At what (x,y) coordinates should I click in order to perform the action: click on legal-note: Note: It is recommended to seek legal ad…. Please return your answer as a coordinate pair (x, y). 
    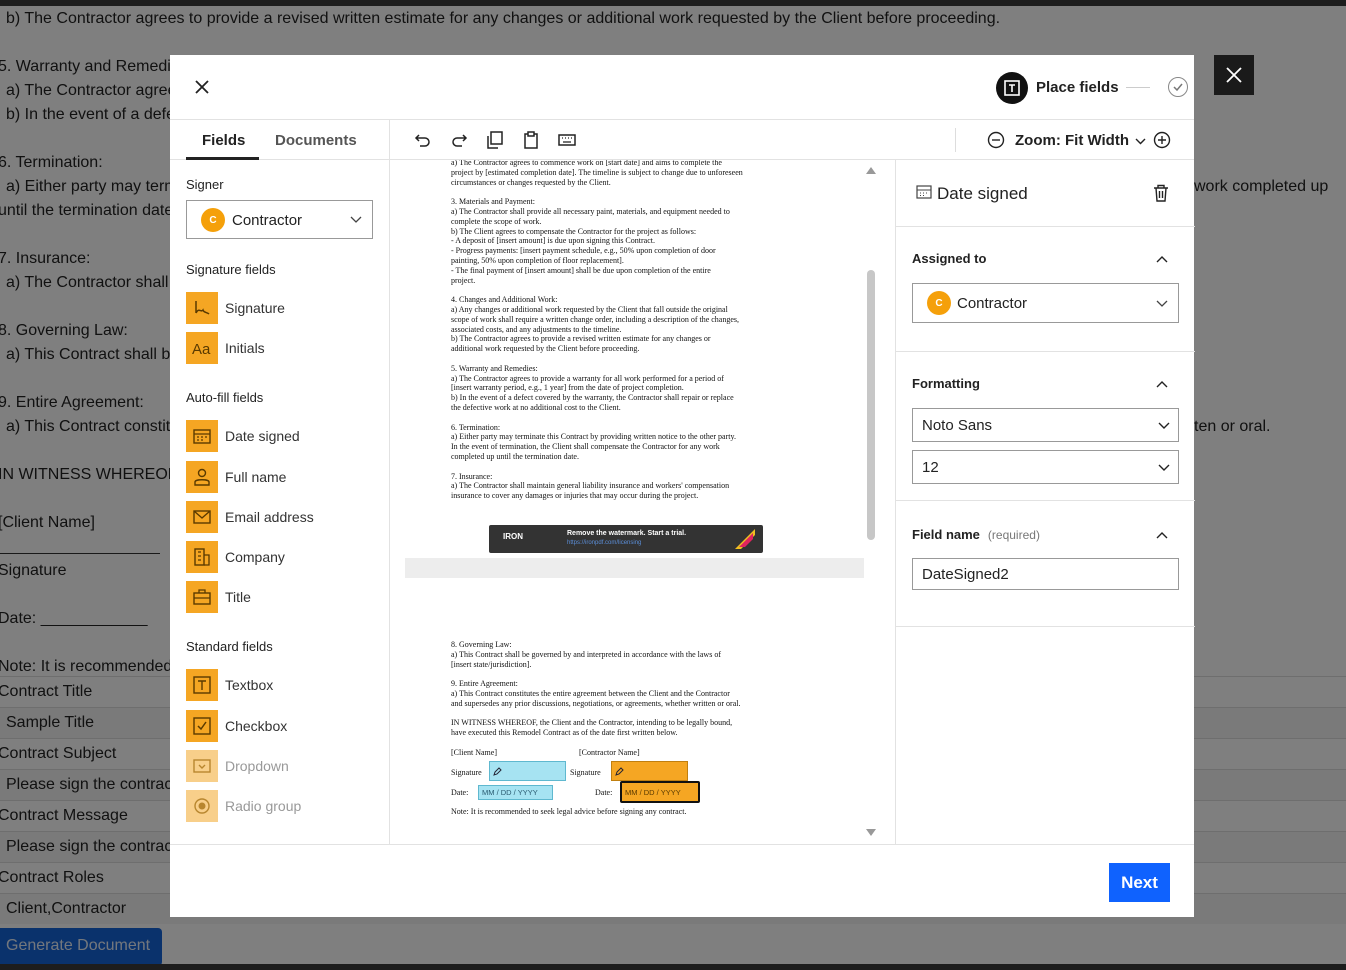
    Looking at the image, I should click on (569, 811).